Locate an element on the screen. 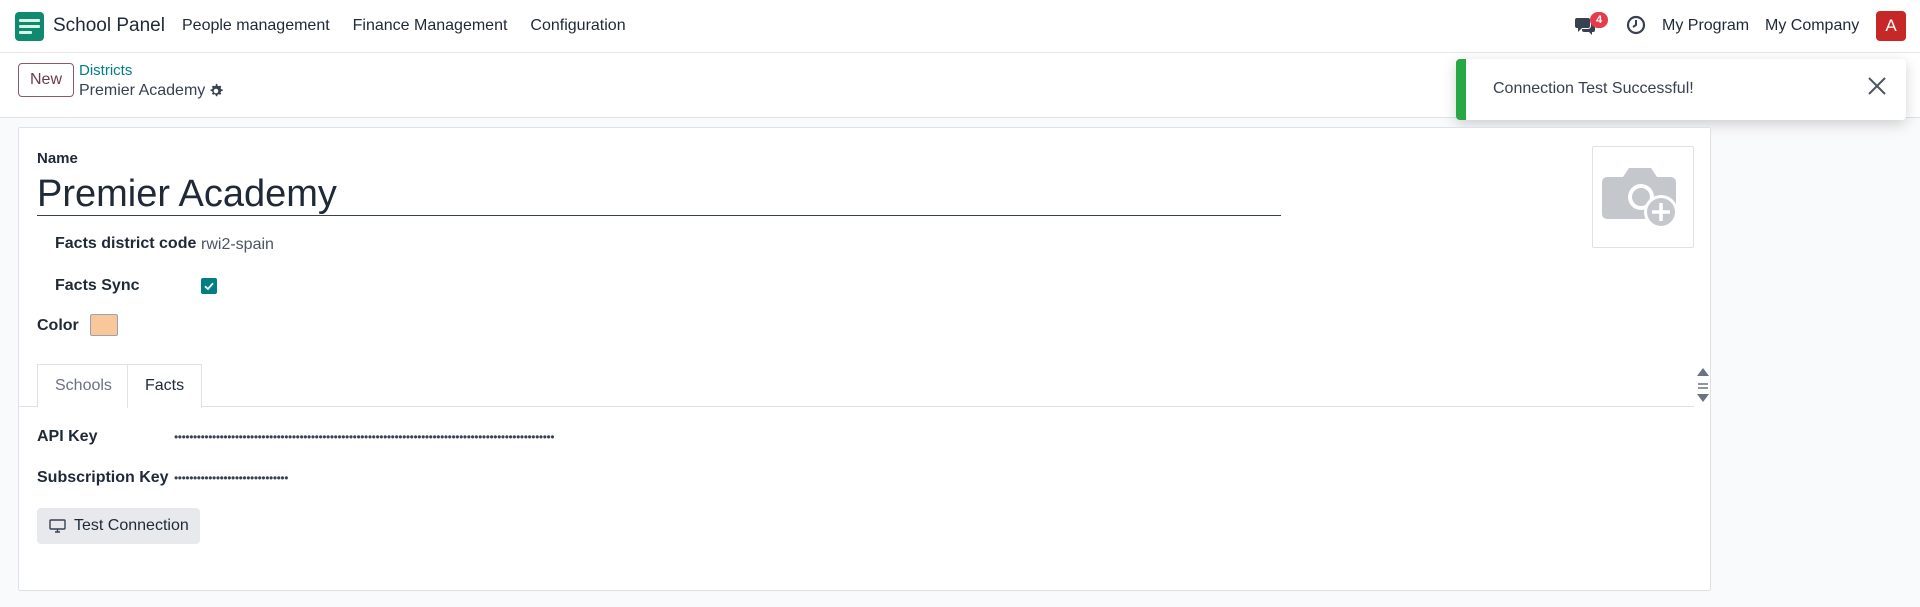  image-upload is located at coordinates (1643, 197).